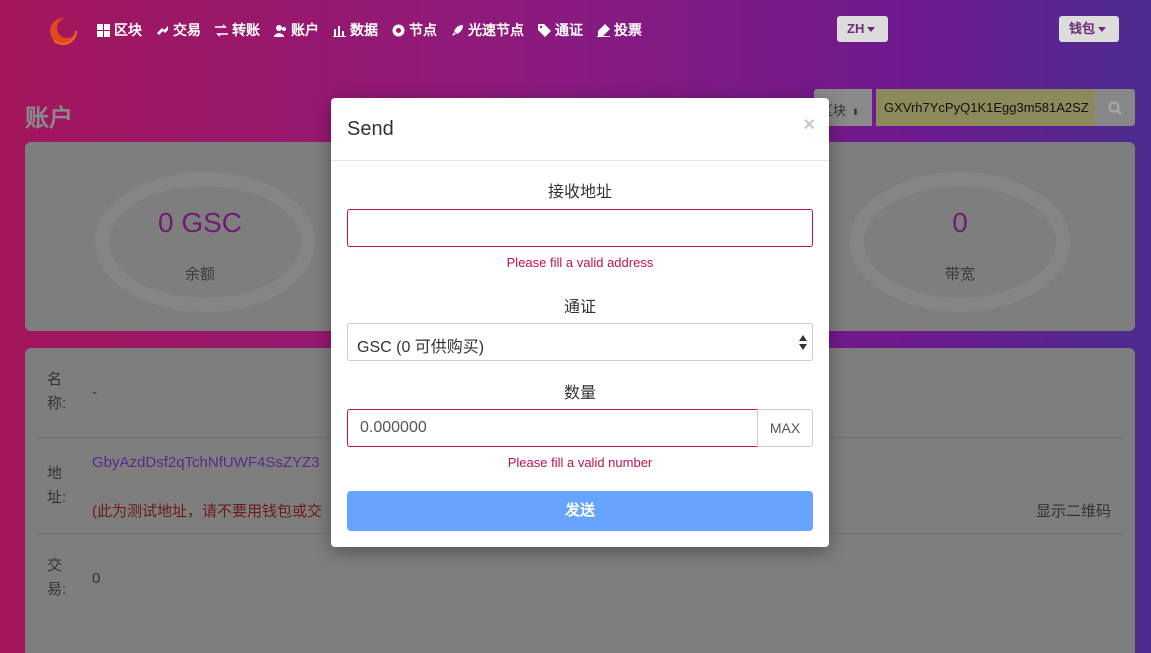 This screenshot has width=1151, height=653. I want to click on amount-input: 0.000000, so click(552, 428).